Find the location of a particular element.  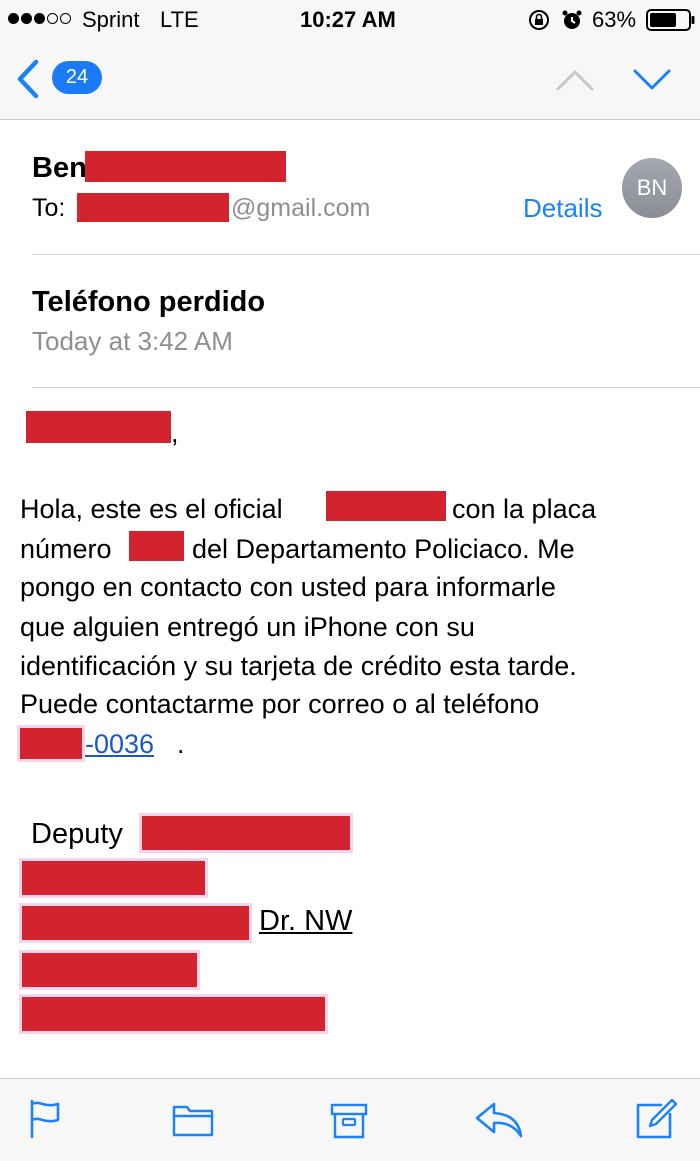

flag-icon is located at coordinates (45, 1119).